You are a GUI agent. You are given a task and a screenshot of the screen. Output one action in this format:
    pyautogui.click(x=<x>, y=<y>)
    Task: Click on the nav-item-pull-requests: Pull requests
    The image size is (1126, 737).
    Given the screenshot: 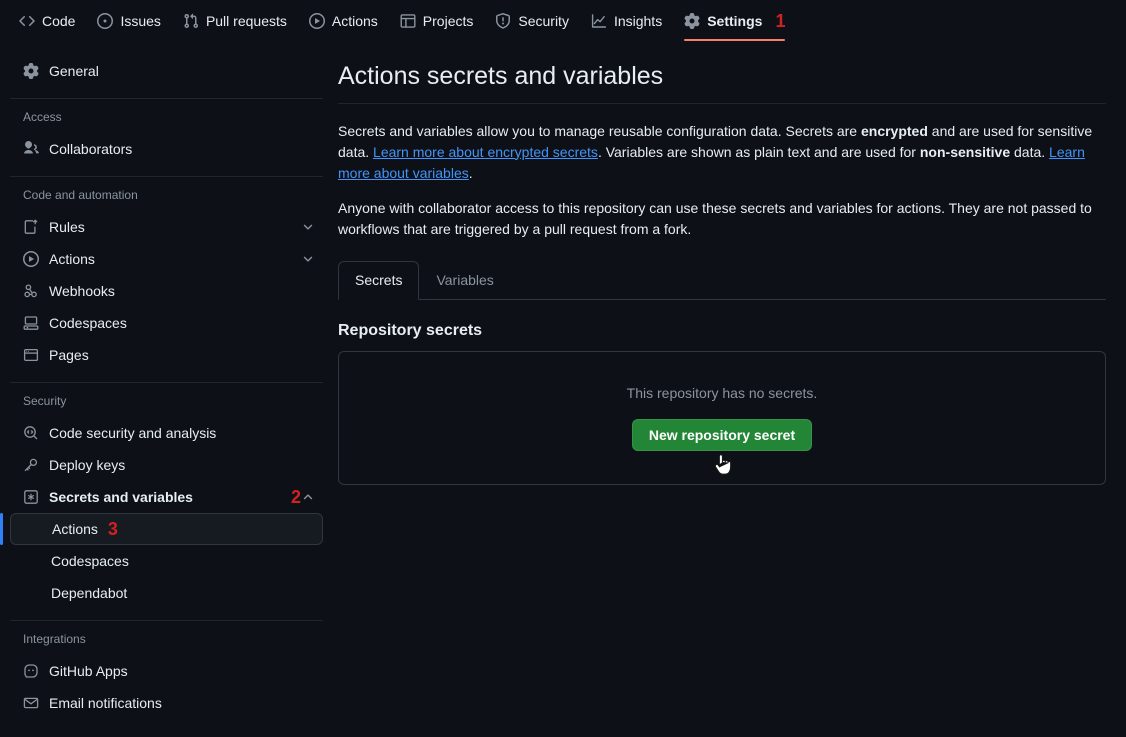 What is the action you would take?
    pyautogui.click(x=235, y=20)
    